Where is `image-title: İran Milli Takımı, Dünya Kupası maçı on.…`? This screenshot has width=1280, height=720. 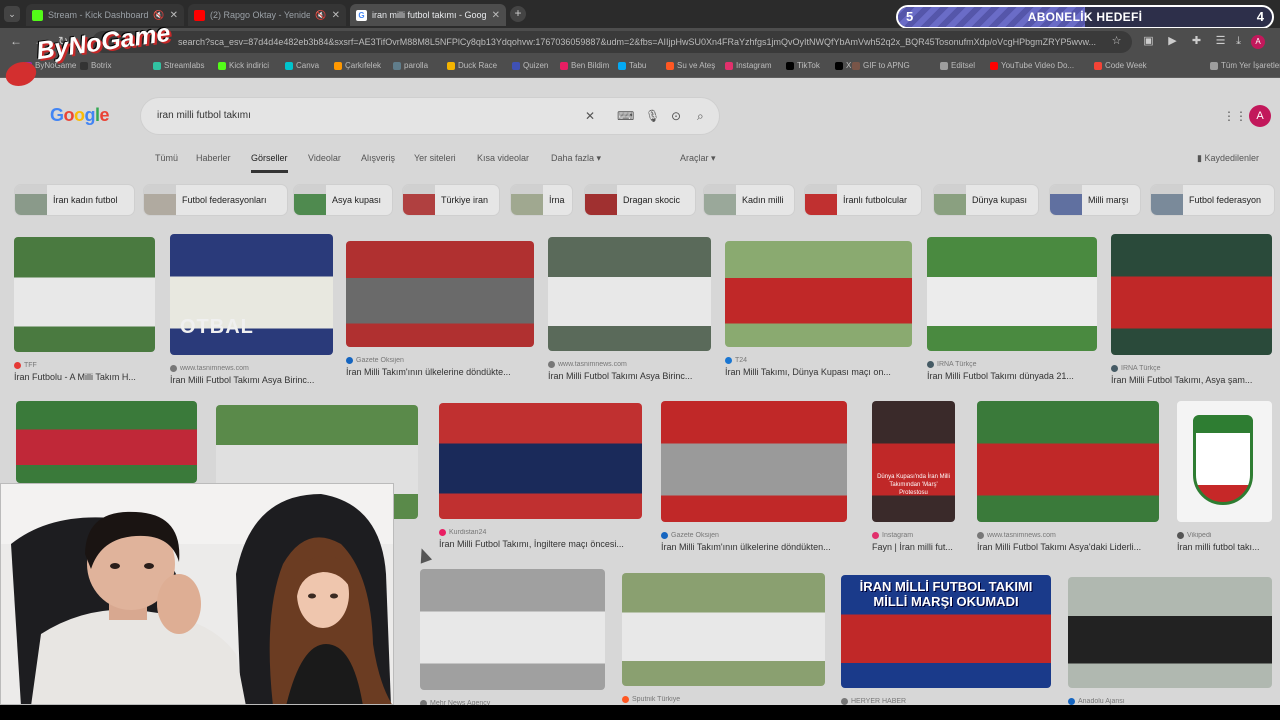
image-title: İran Milli Takımı, Dünya Kupası maçı on.… is located at coordinates (818, 372).